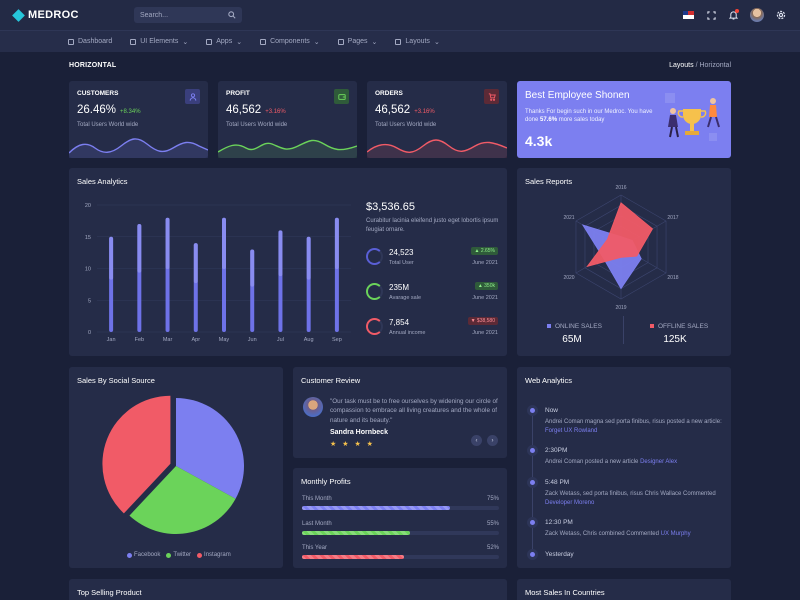 This screenshot has width=800, height=600. I want to click on y-tick-label: 5, so click(89, 301).